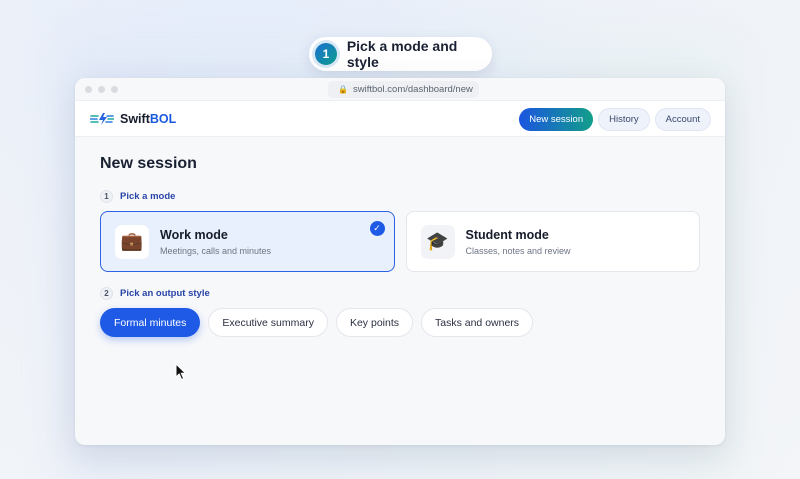 The height and width of the screenshot is (479, 800). Describe the element at coordinates (181, 372) in the screenshot. I see `mouse-cursor-icon` at that location.